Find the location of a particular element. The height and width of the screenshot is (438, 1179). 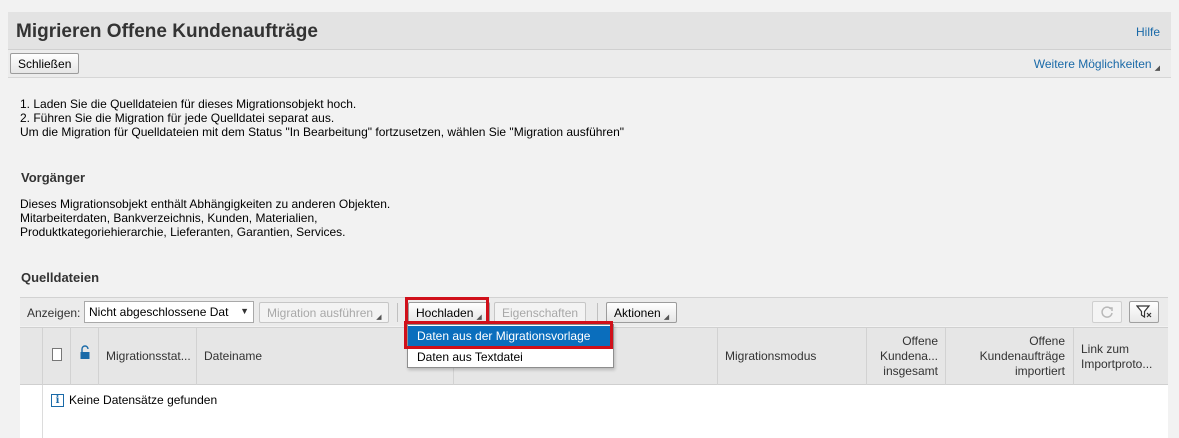

filter-button is located at coordinates (1144, 312).